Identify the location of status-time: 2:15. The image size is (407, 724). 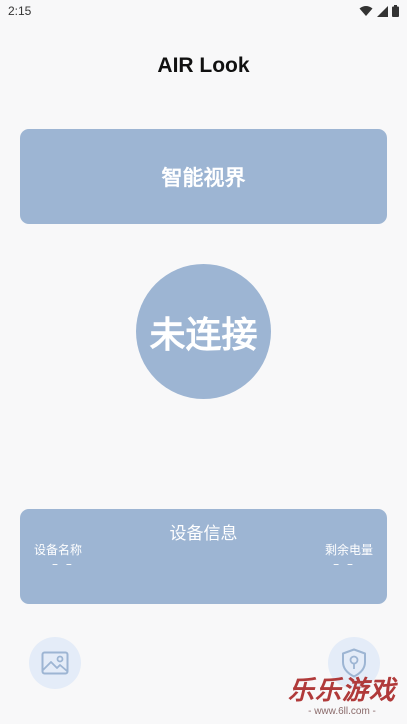
(20, 11).